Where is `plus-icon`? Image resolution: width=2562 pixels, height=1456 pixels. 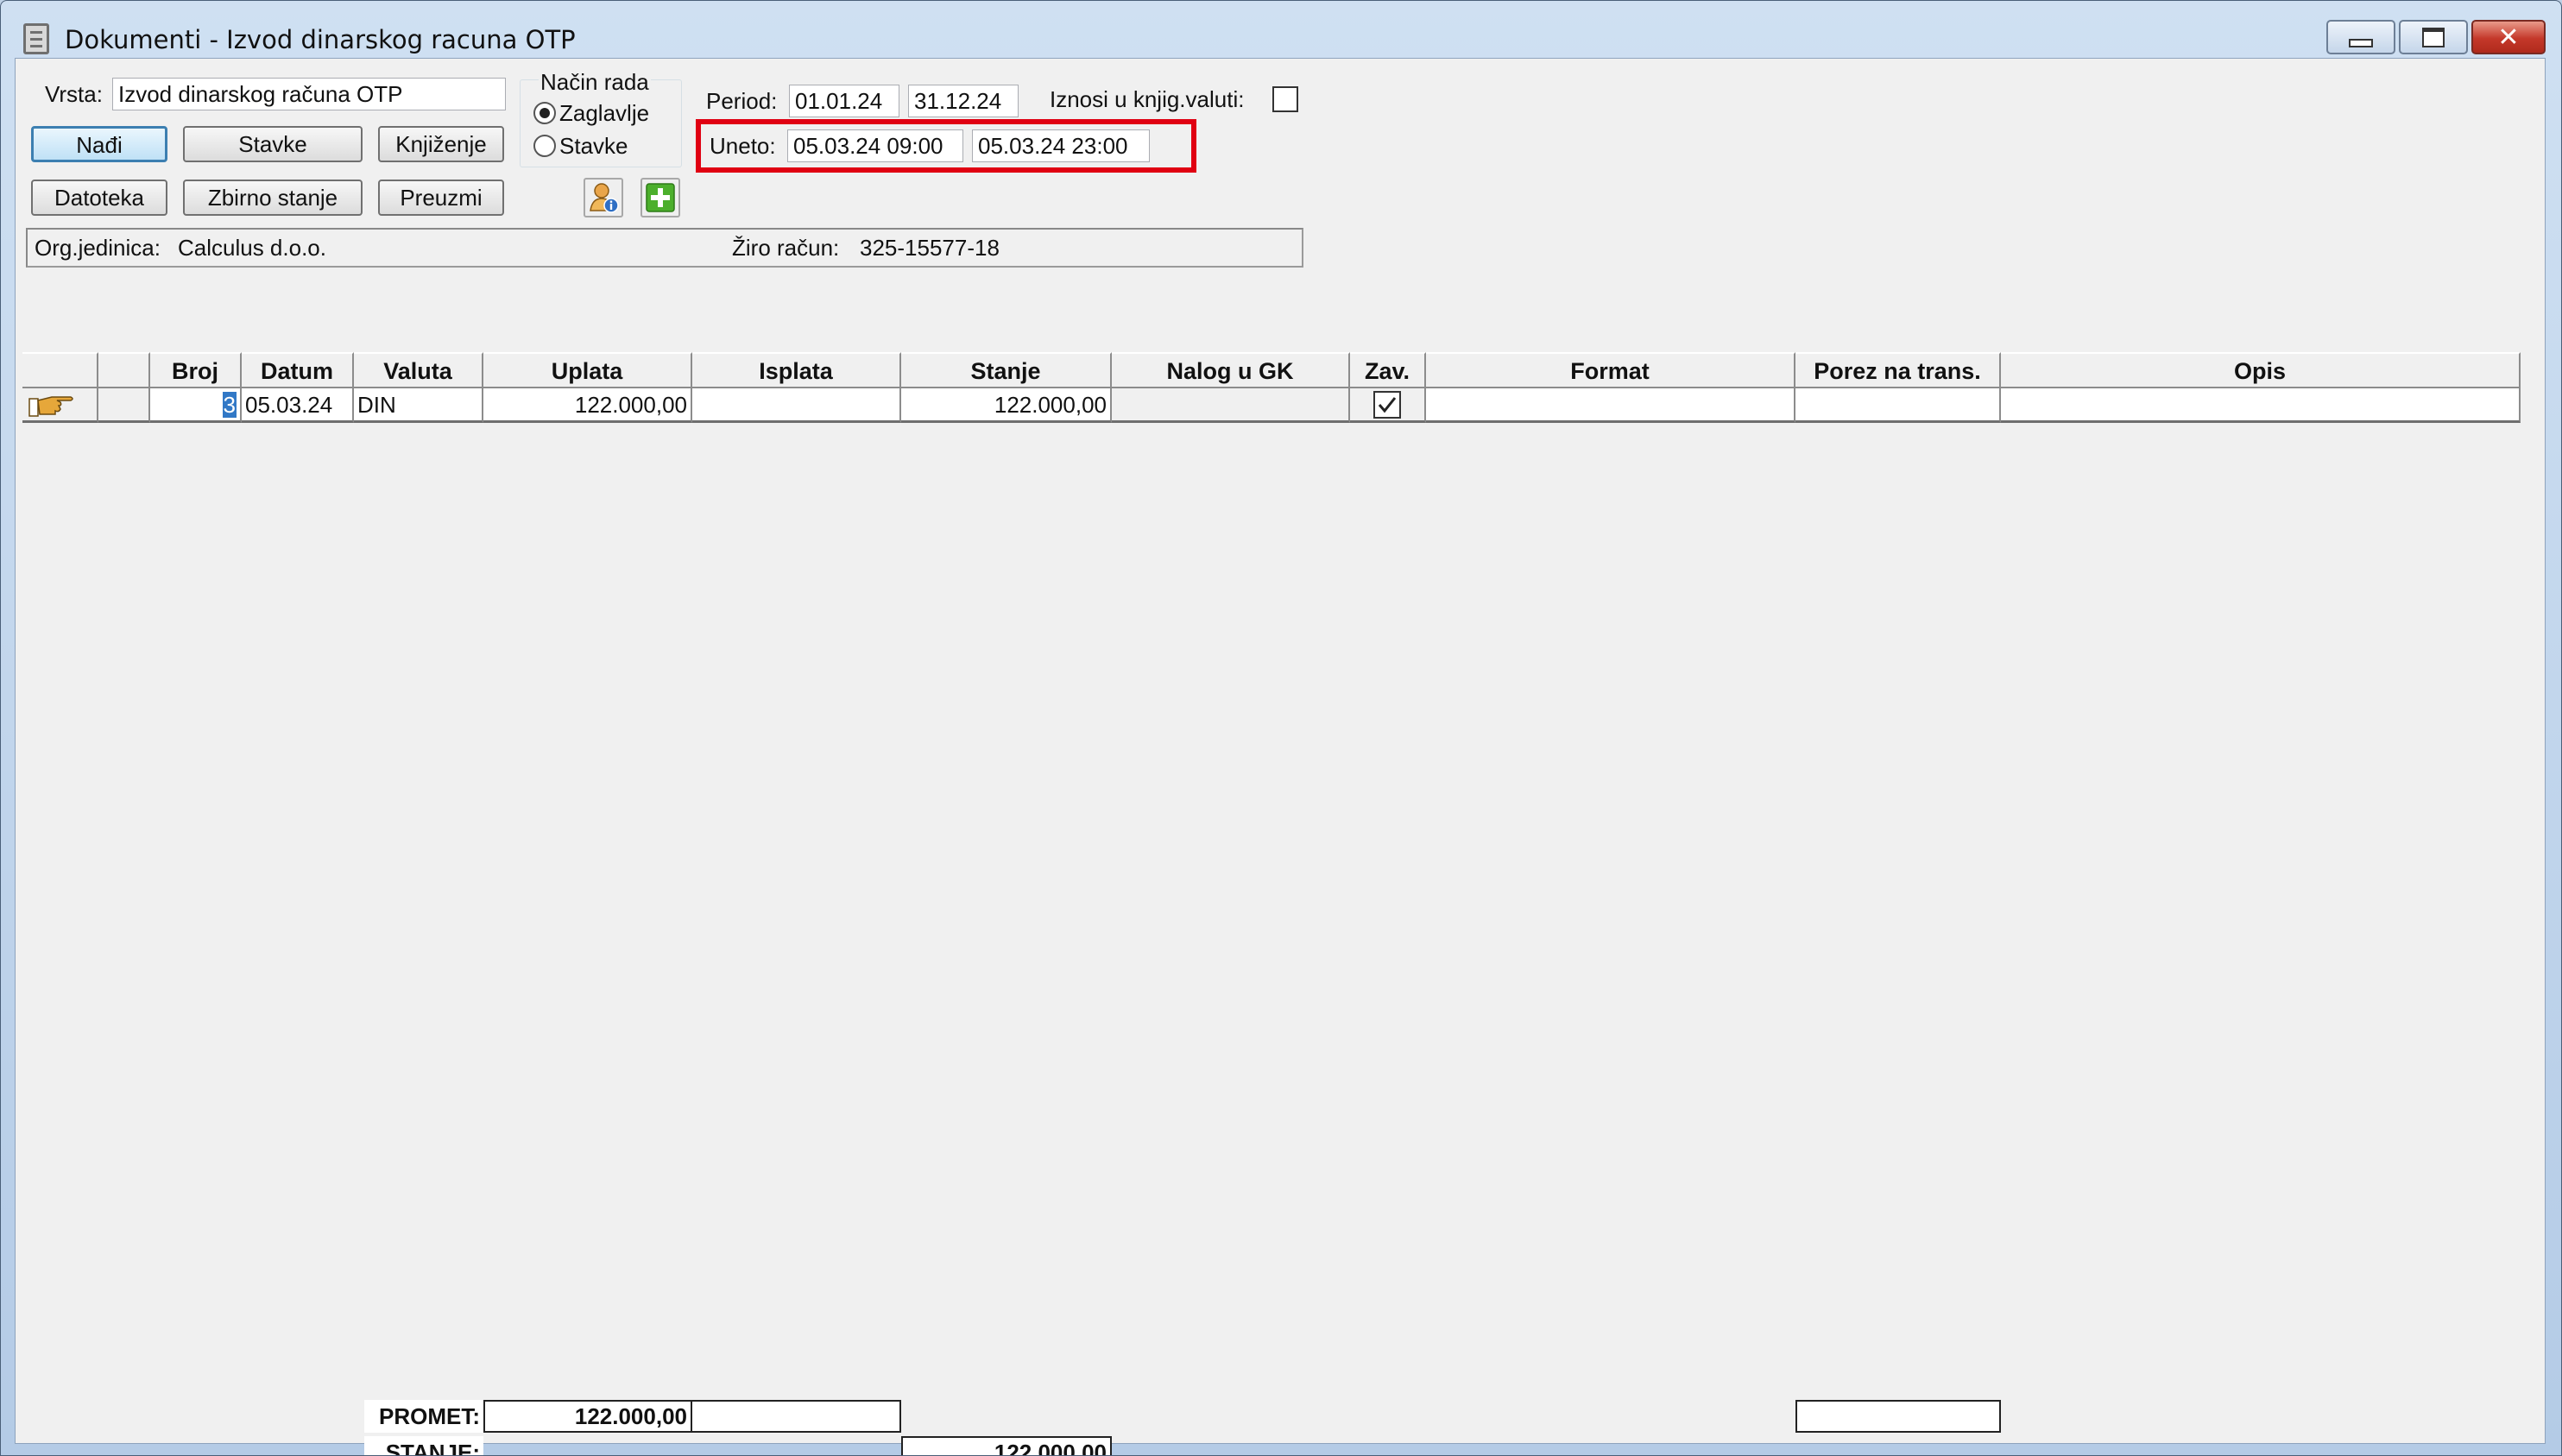
plus-icon is located at coordinates (660, 198).